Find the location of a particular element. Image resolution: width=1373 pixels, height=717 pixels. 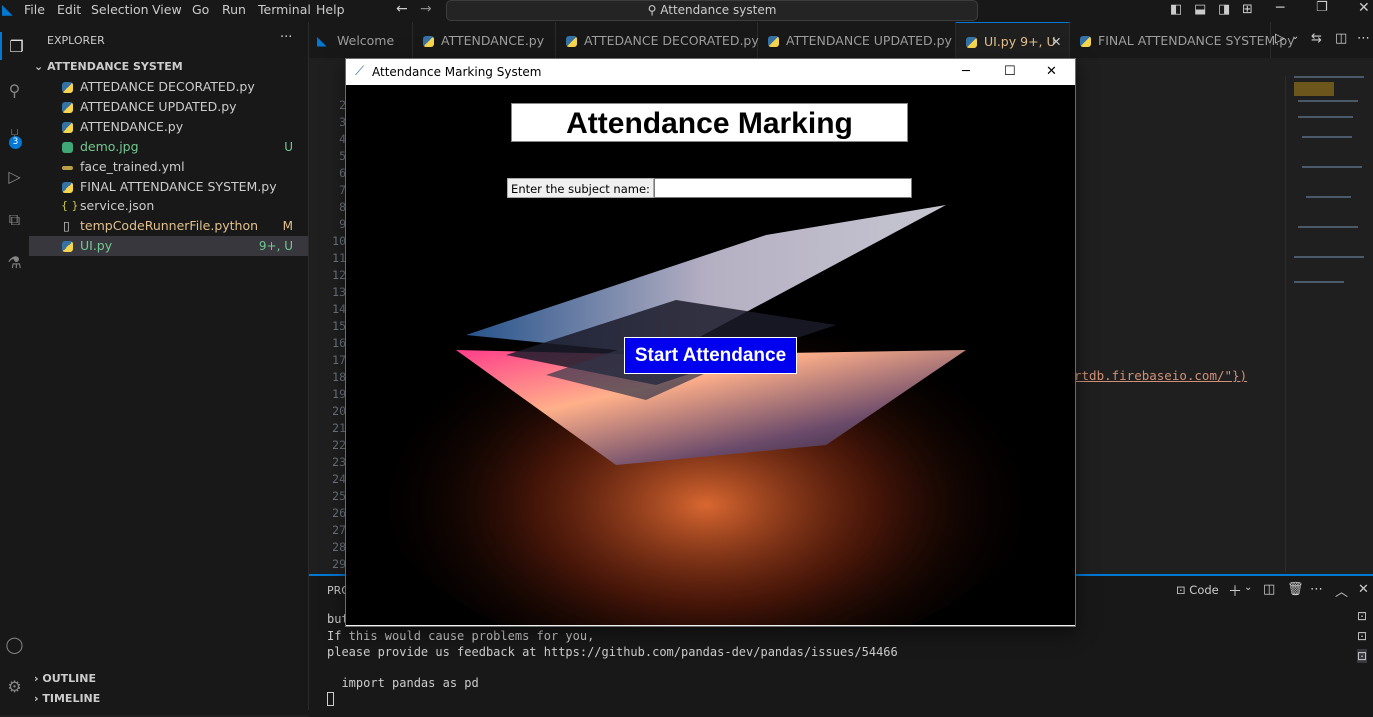

line-number: 21 is located at coordinates (339, 428).